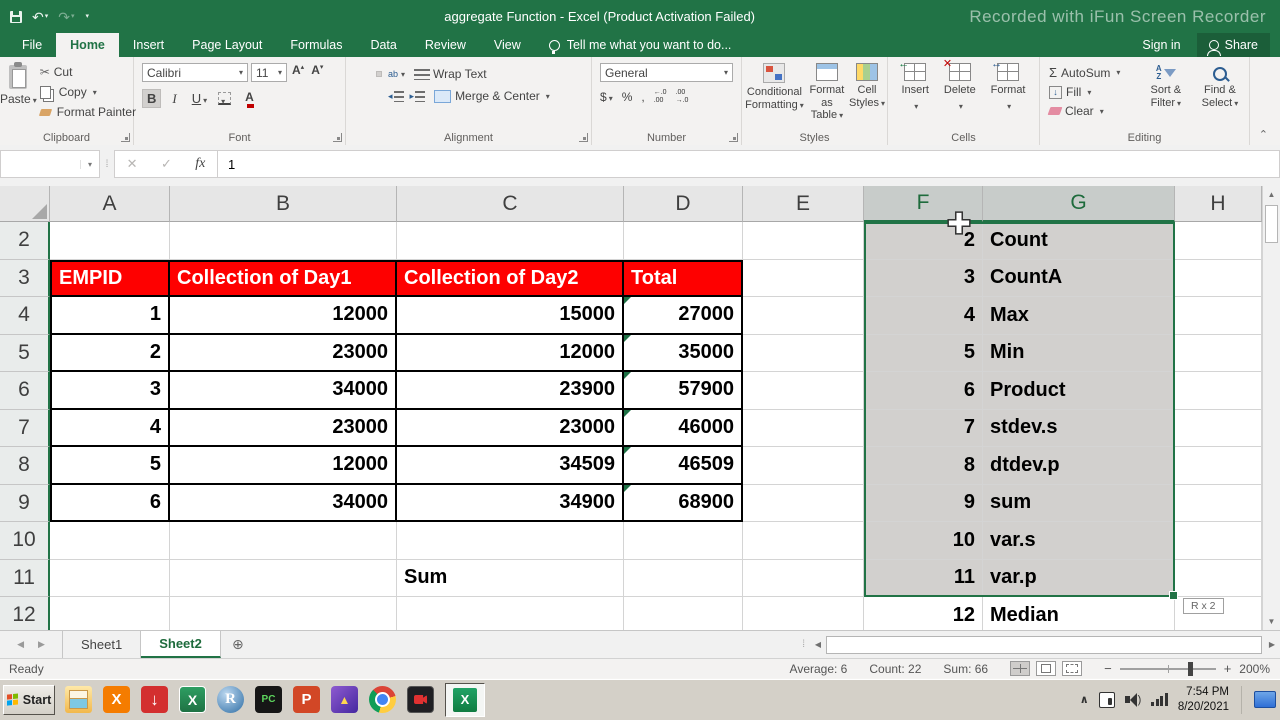  What do you see at coordinates (25, 466) in the screenshot?
I see `row-header-8: 8` at bounding box center [25, 466].